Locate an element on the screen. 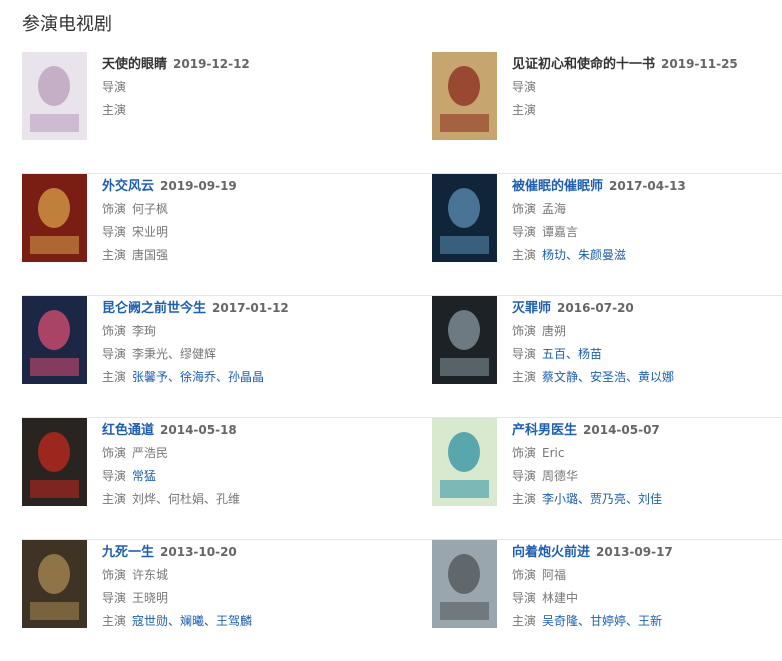  series-info: 外交风云 2019-09-19 饰演 何子枫 导演 宋业明 主演 唐国强 is located at coordinates (237, 224).